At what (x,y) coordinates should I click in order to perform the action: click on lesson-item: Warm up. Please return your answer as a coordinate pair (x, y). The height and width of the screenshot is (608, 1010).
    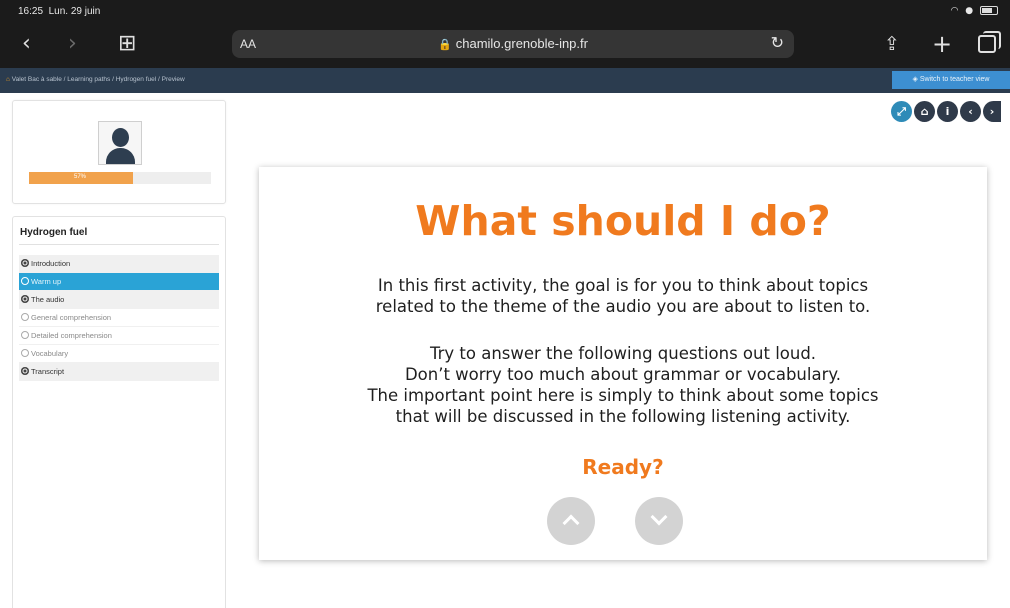
    Looking at the image, I should click on (119, 282).